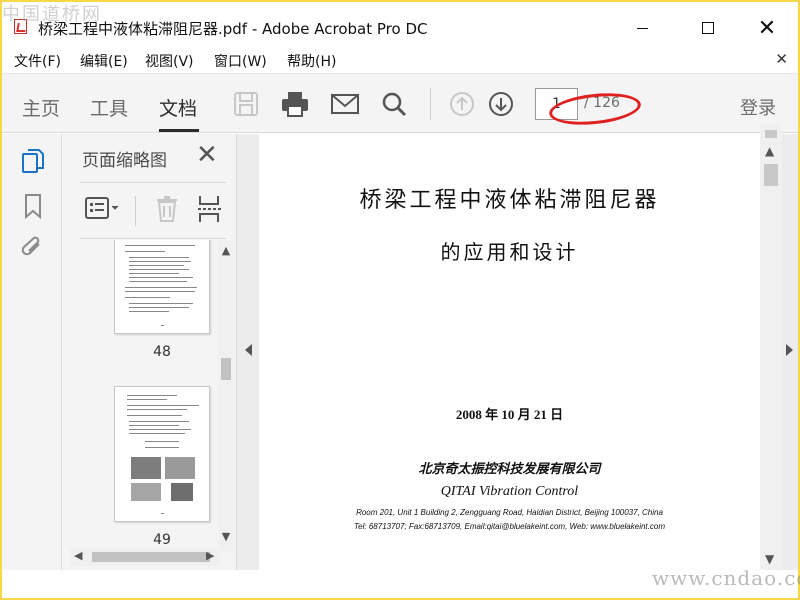 This screenshot has width=800, height=600. Describe the element at coordinates (345, 104) in the screenshot. I see `email-icon` at that location.